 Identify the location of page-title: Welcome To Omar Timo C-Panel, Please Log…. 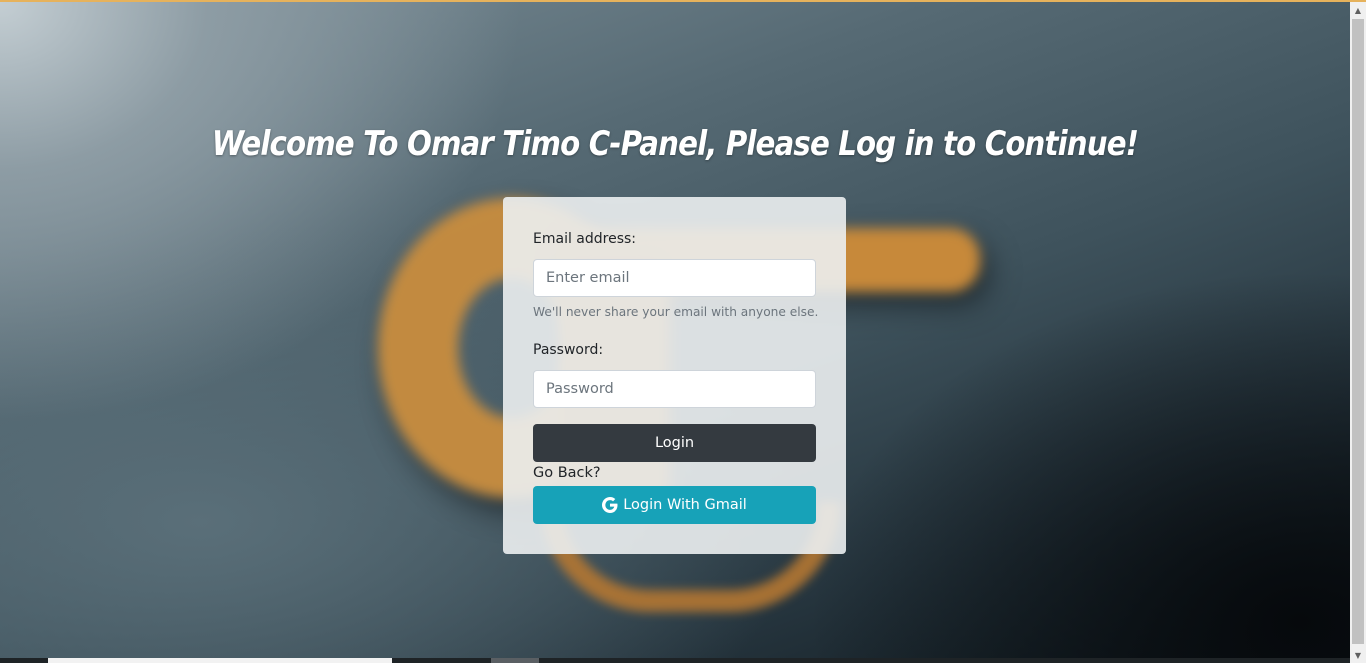
(675, 144).